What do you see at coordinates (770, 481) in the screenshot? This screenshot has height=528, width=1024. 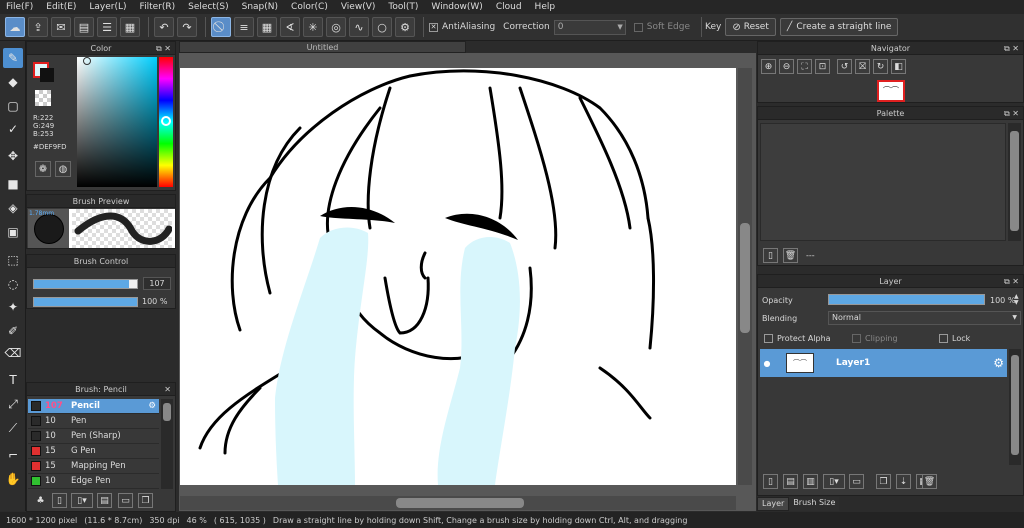 I see `new-layer-icon: ▯` at bounding box center [770, 481].